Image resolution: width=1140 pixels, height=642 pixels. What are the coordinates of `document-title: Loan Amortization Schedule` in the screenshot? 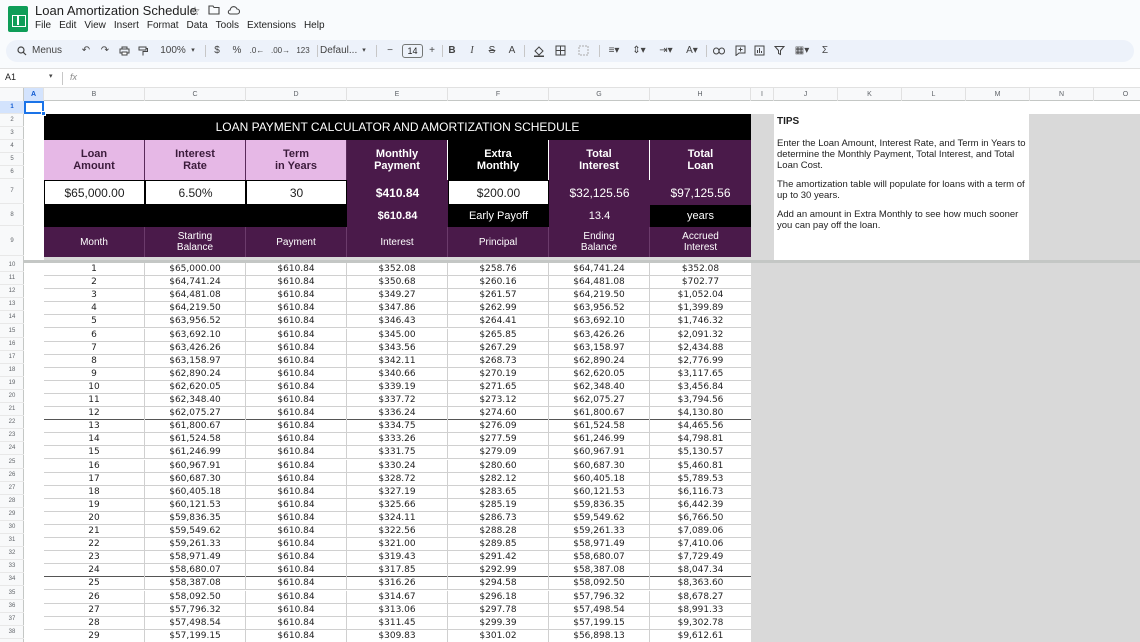 It's located at (116, 10).